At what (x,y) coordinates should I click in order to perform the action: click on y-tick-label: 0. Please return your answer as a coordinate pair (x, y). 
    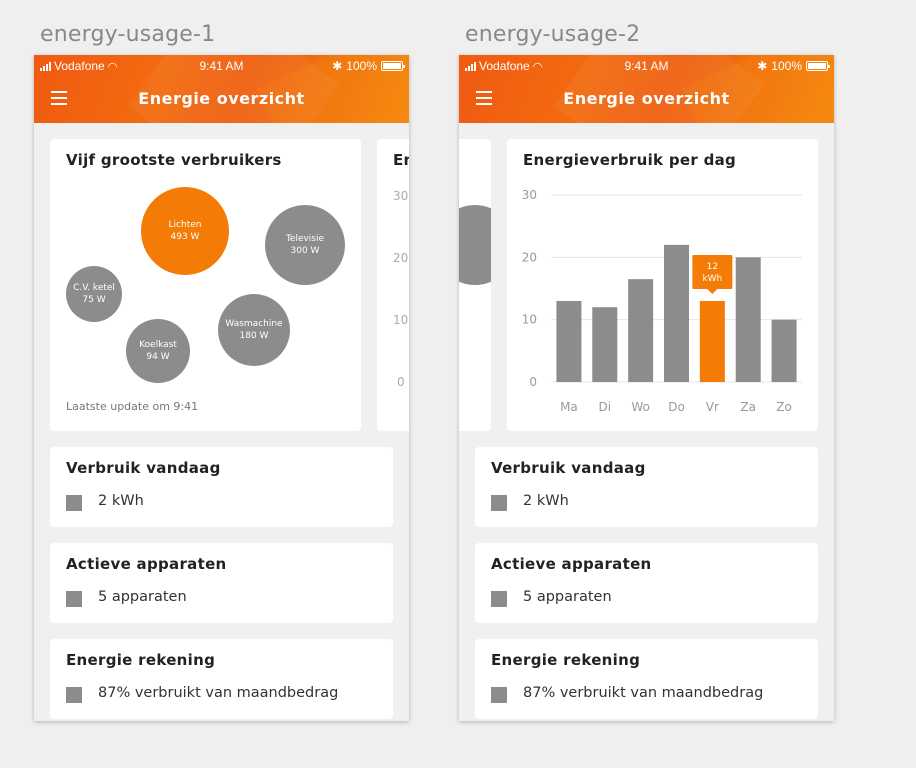
    Looking at the image, I should click on (533, 382).